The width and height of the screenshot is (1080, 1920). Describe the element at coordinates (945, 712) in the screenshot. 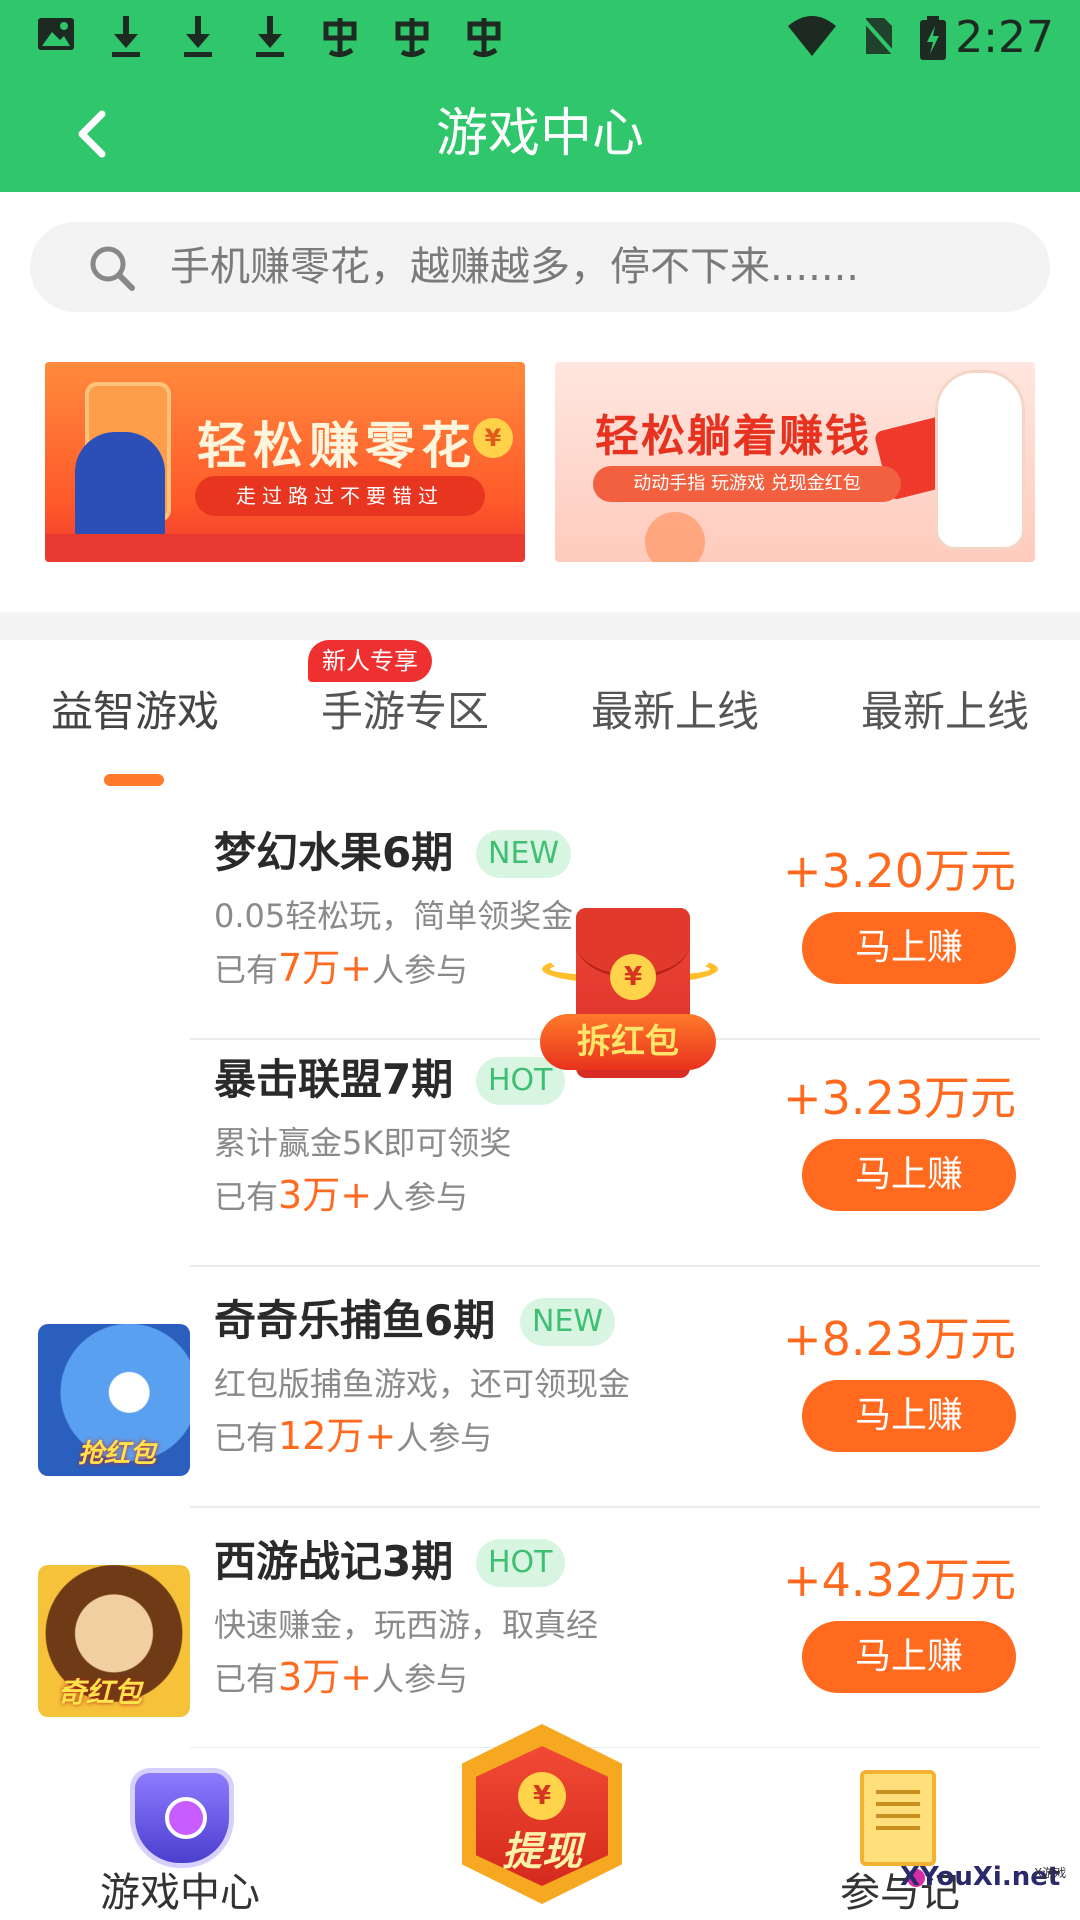

I see `tab-newest-2: 最新上线` at that location.